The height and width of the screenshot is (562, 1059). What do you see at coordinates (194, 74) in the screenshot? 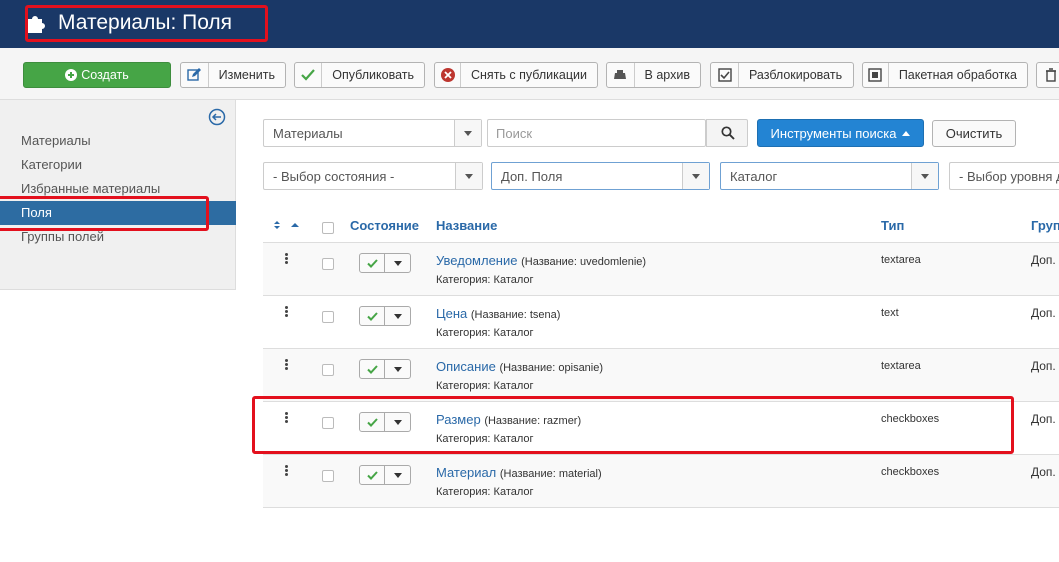
I see `edit-icon` at bounding box center [194, 74].